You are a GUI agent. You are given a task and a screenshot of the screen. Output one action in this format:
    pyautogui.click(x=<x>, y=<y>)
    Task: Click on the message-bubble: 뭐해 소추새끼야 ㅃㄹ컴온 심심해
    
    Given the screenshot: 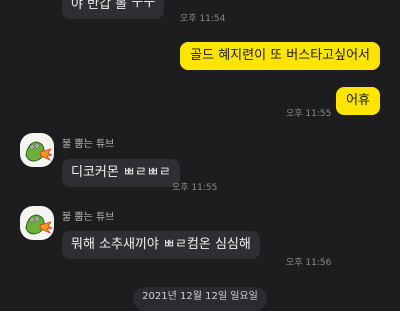 What is the action you would take?
    pyautogui.click(x=161, y=245)
    